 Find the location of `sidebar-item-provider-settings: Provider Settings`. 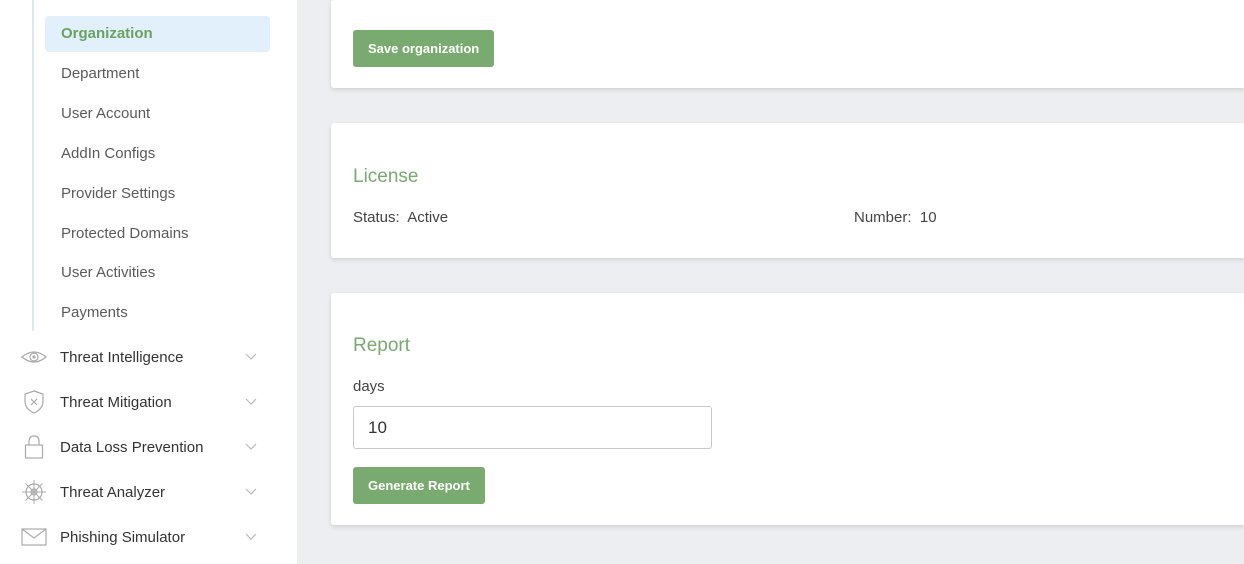

sidebar-item-provider-settings: Provider Settings is located at coordinates (157, 194).